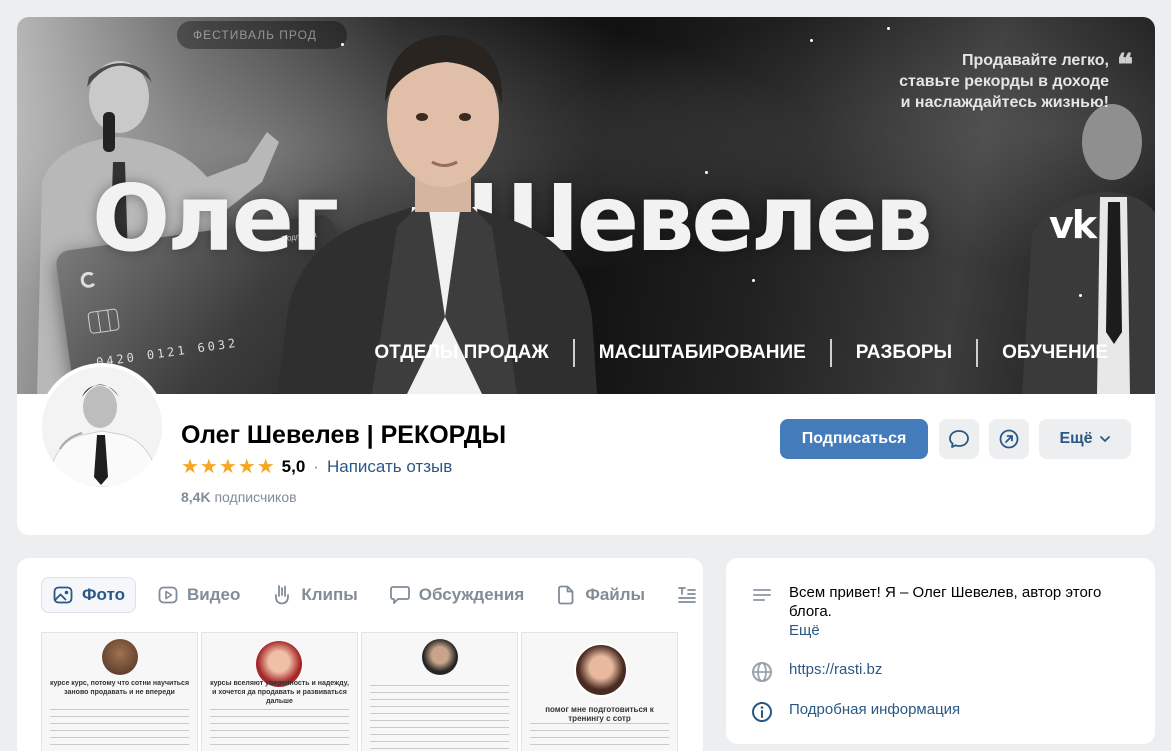 The image size is (1171, 751). I want to click on website-link: https://rasti.bz, so click(835, 669).